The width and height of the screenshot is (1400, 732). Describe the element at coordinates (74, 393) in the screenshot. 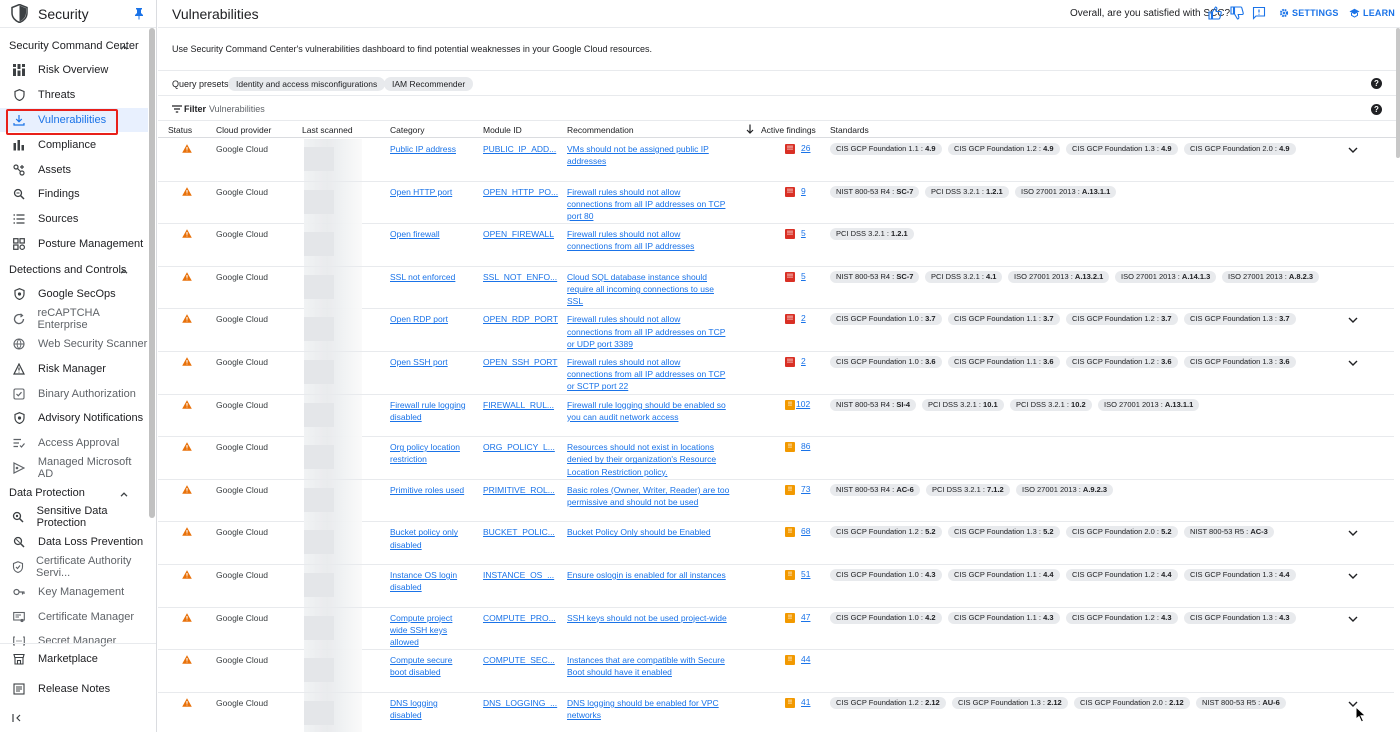

I see `sidebar-item-binary-authorization: Binary Authorization` at that location.